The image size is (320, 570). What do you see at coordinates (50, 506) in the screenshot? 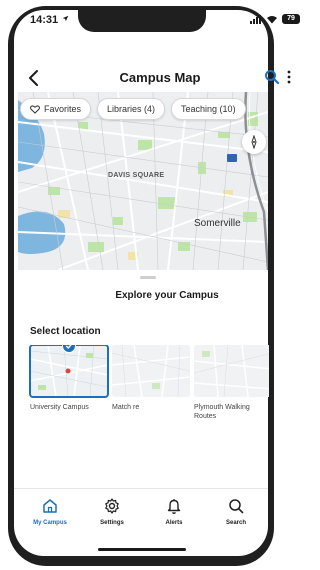
I see `home-icon` at bounding box center [50, 506].